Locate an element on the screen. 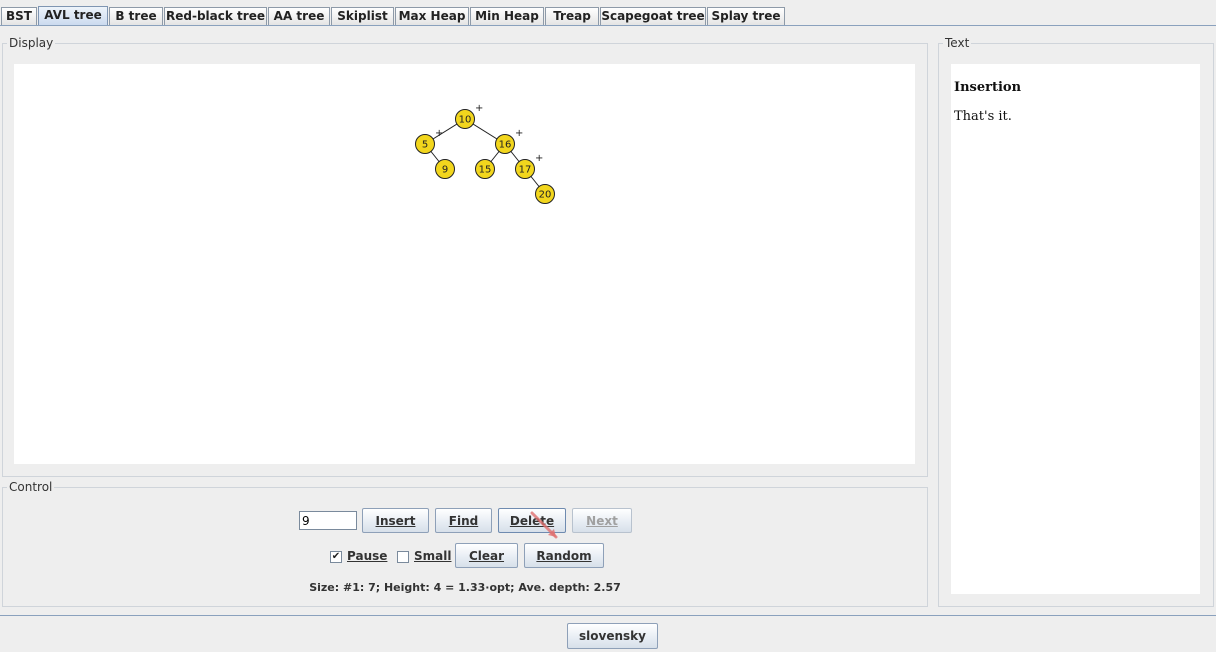 Image resolution: width=1216 pixels, height=652 pixels. checkmark-icon: ✔ is located at coordinates (336, 556).